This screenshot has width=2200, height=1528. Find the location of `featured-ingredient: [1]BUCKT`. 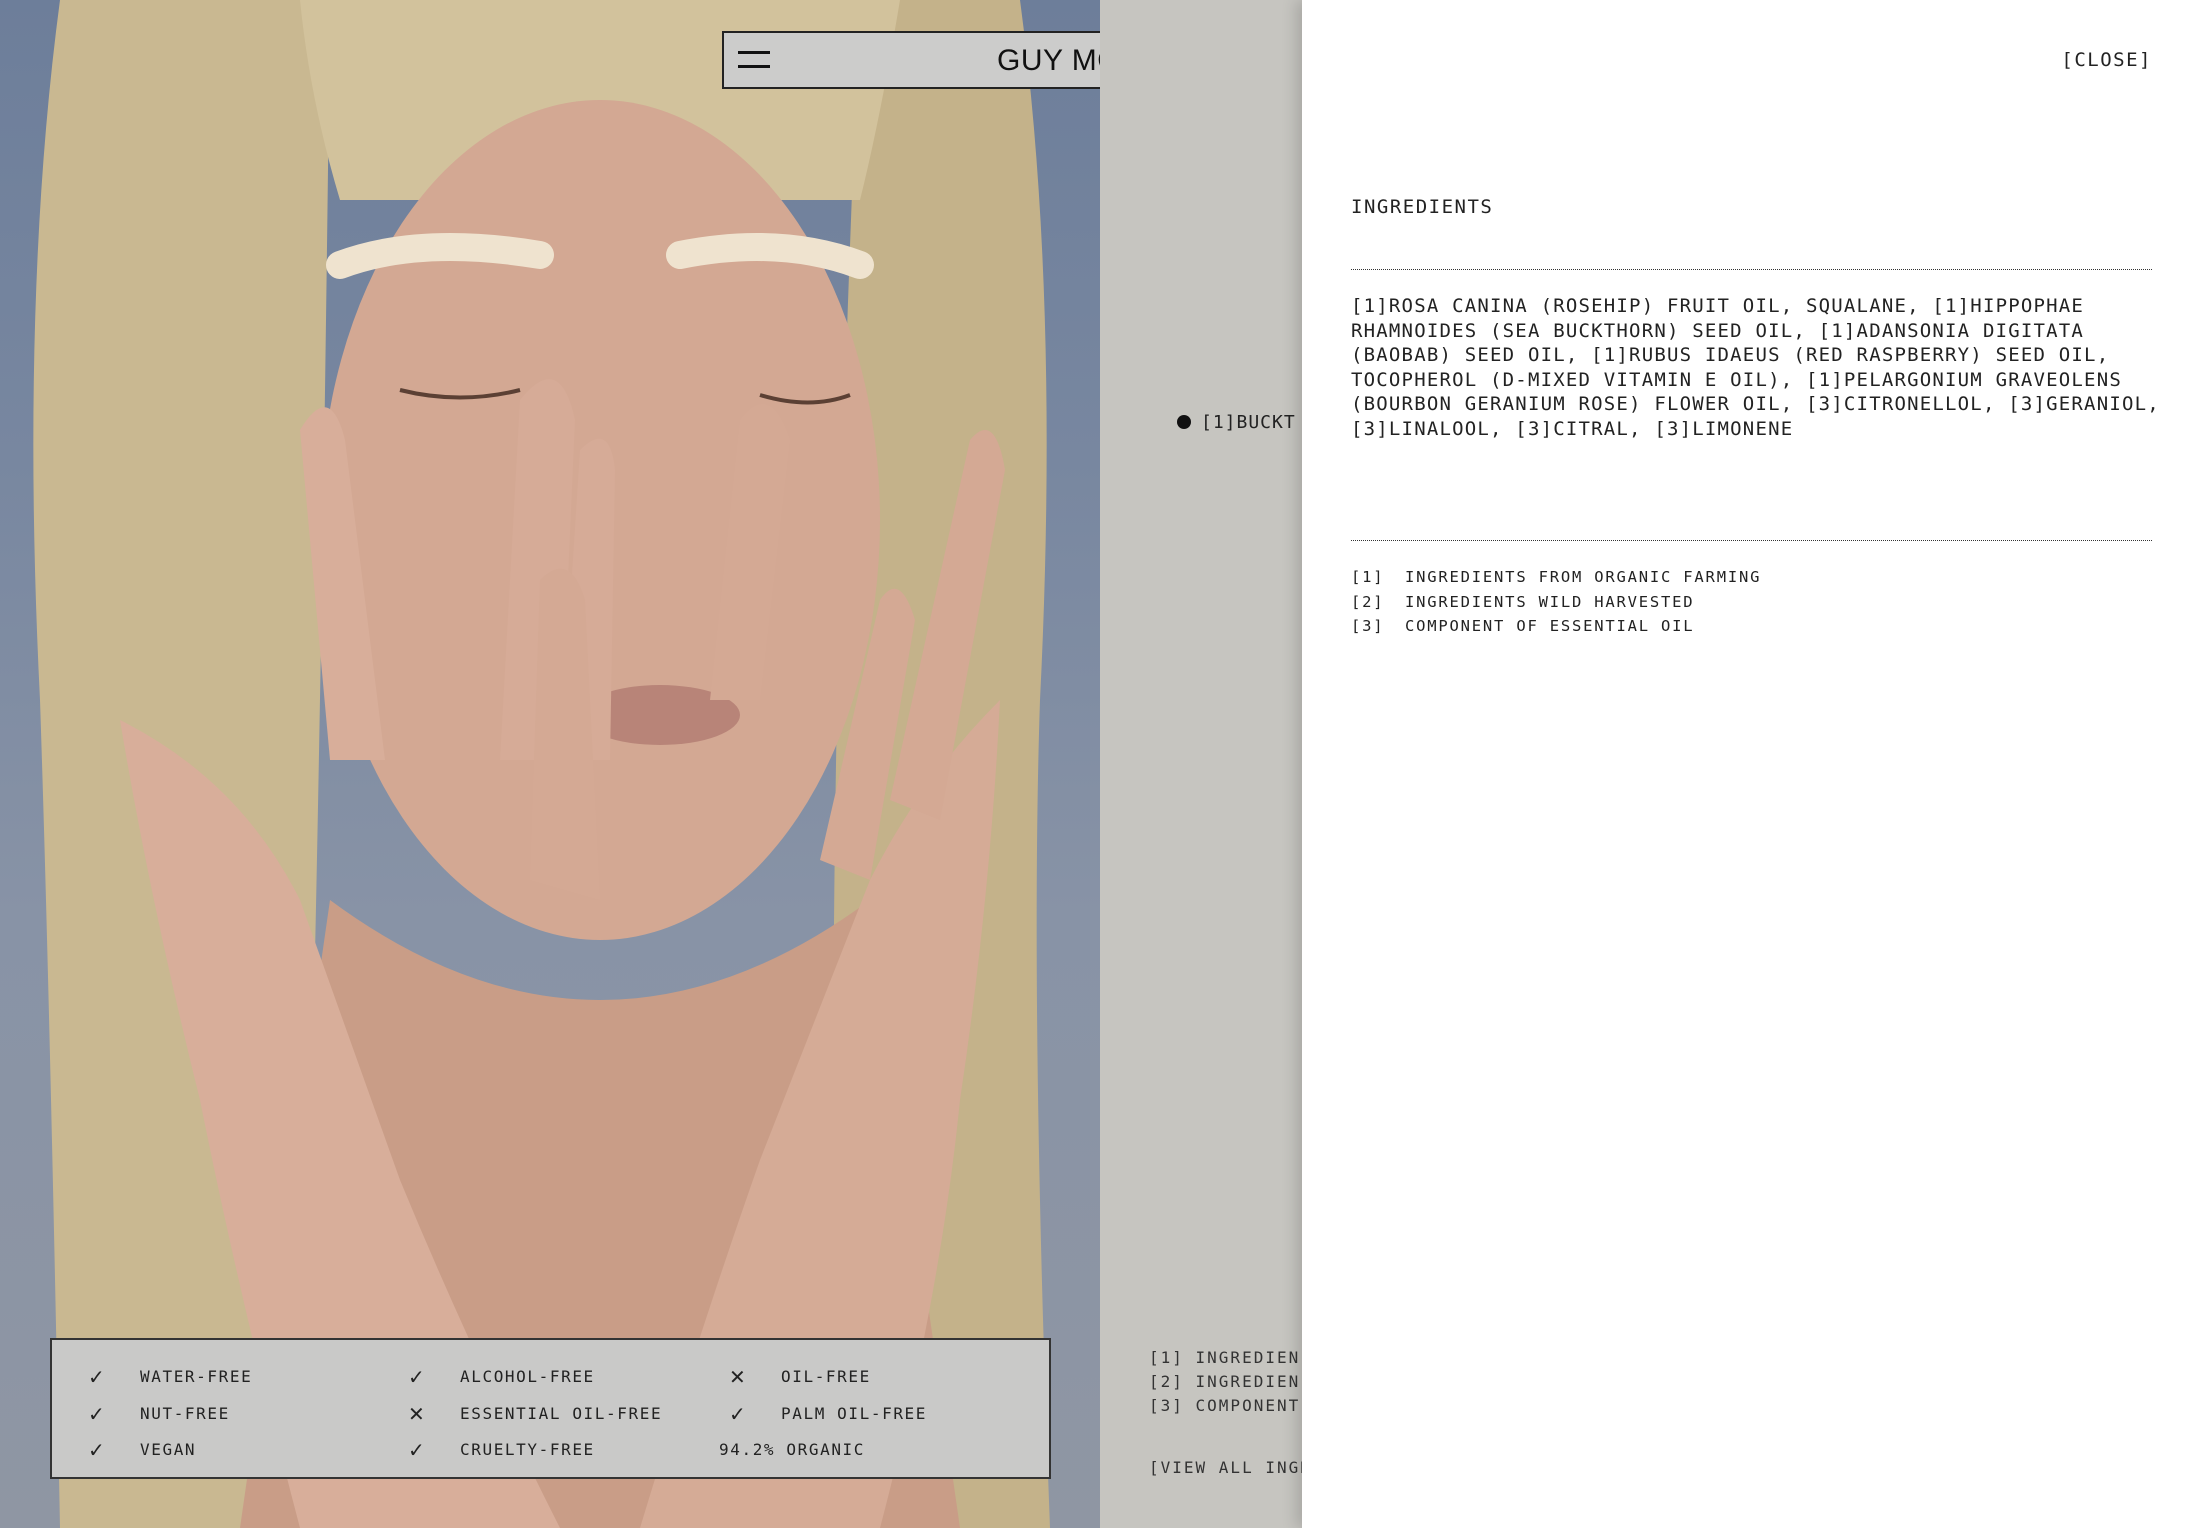

featured-ingredient: [1]BUCKT is located at coordinates (1236, 422).